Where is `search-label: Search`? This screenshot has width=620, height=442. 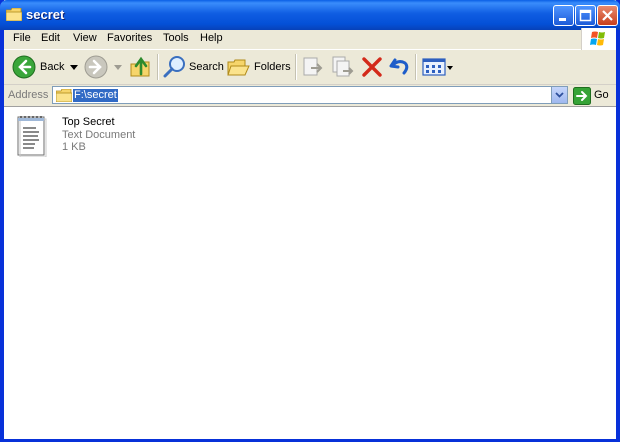 search-label: Search is located at coordinates (206, 67).